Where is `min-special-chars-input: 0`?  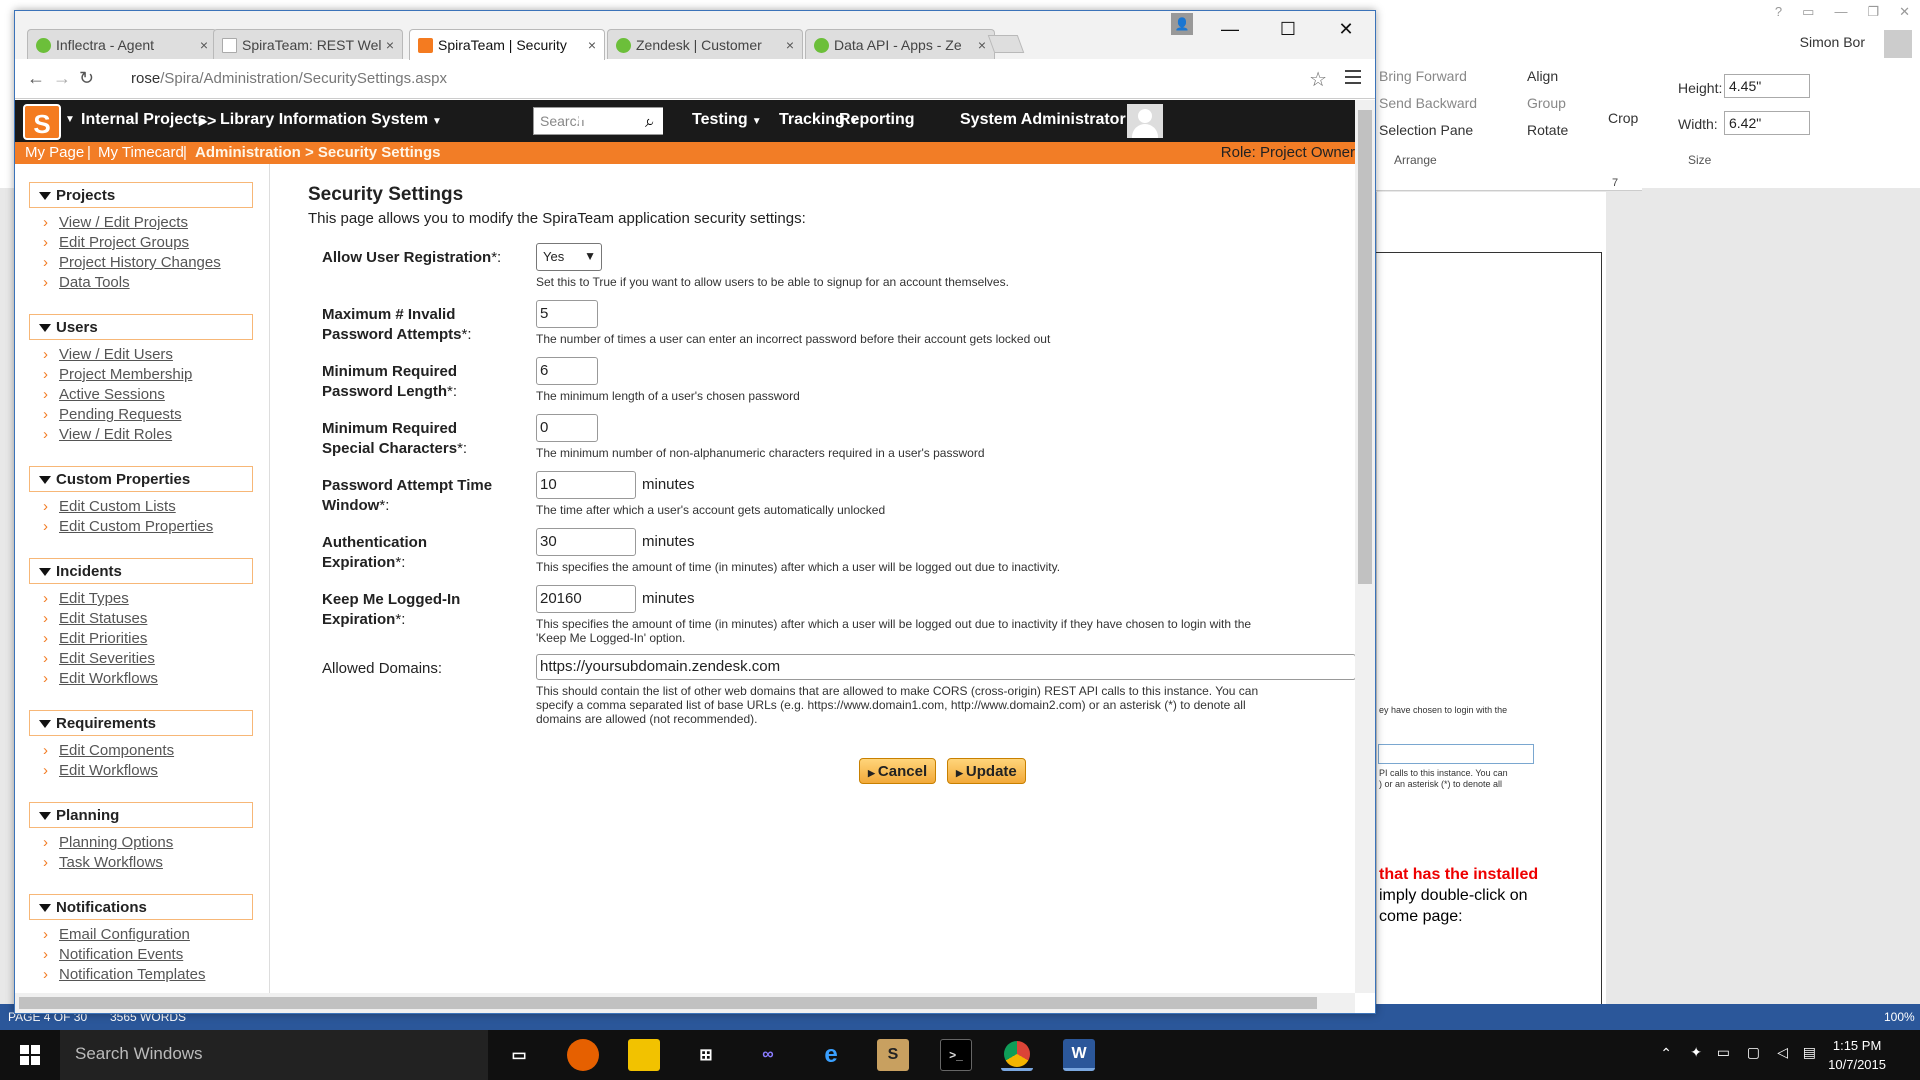 min-special-chars-input: 0 is located at coordinates (567, 428).